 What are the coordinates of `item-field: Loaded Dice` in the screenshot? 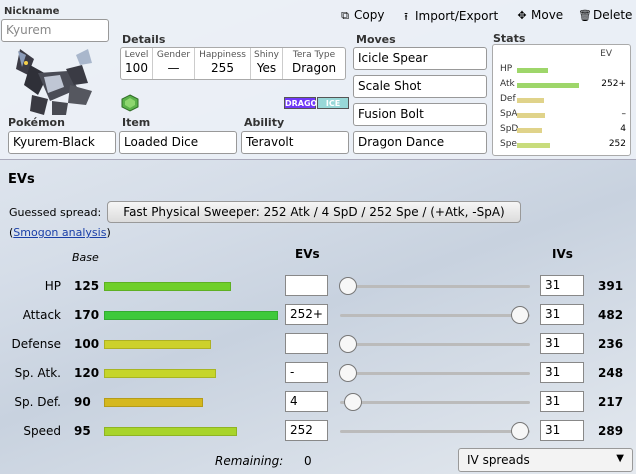 It's located at (178, 142).